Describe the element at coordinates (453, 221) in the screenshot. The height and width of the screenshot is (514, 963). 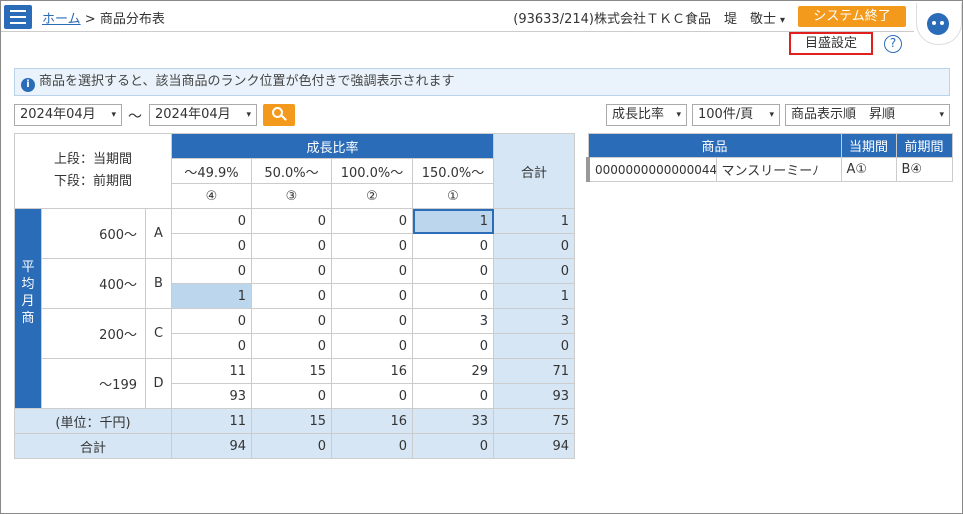
I see `matrix-cell-highlighted-current: 1` at that location.